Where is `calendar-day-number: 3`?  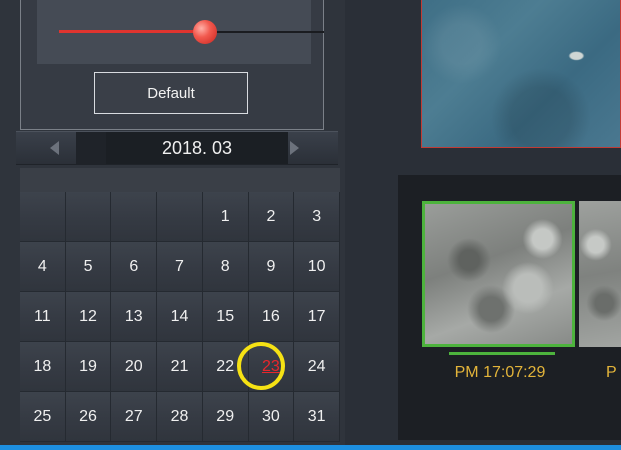 calendar-day-number: 3 is located at coordinates (317, 216).